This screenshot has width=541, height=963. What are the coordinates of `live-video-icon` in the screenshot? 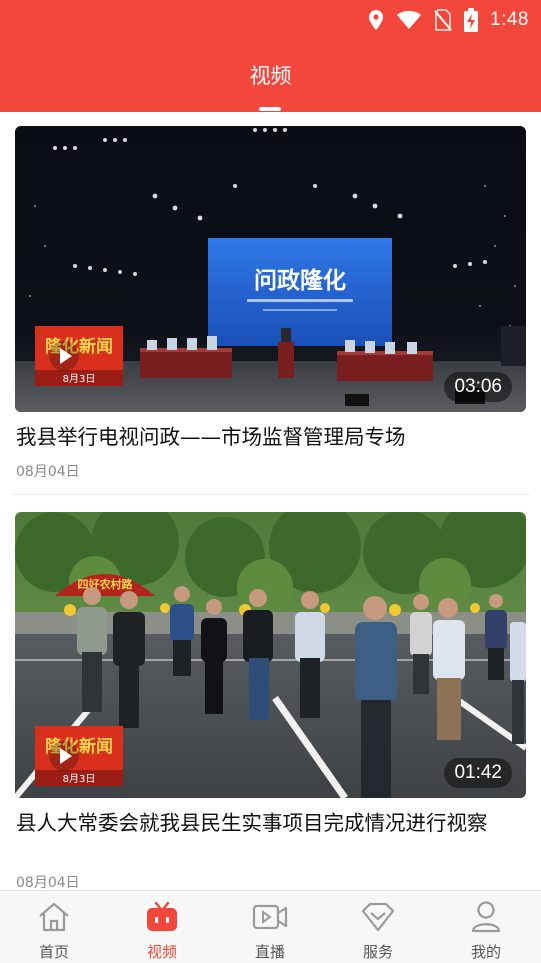 It's located at (270, 917).